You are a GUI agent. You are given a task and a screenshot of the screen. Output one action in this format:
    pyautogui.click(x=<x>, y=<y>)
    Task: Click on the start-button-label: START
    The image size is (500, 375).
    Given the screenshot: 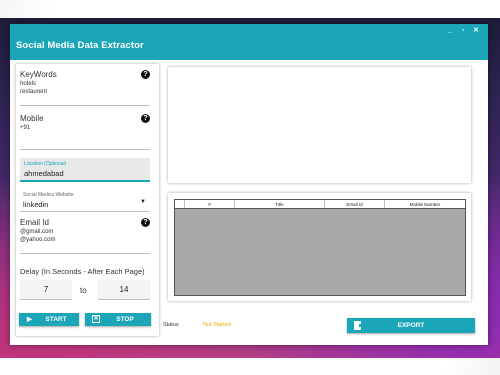 What is the action you would take?
    pyautogui.click(x=56, y=319)
    